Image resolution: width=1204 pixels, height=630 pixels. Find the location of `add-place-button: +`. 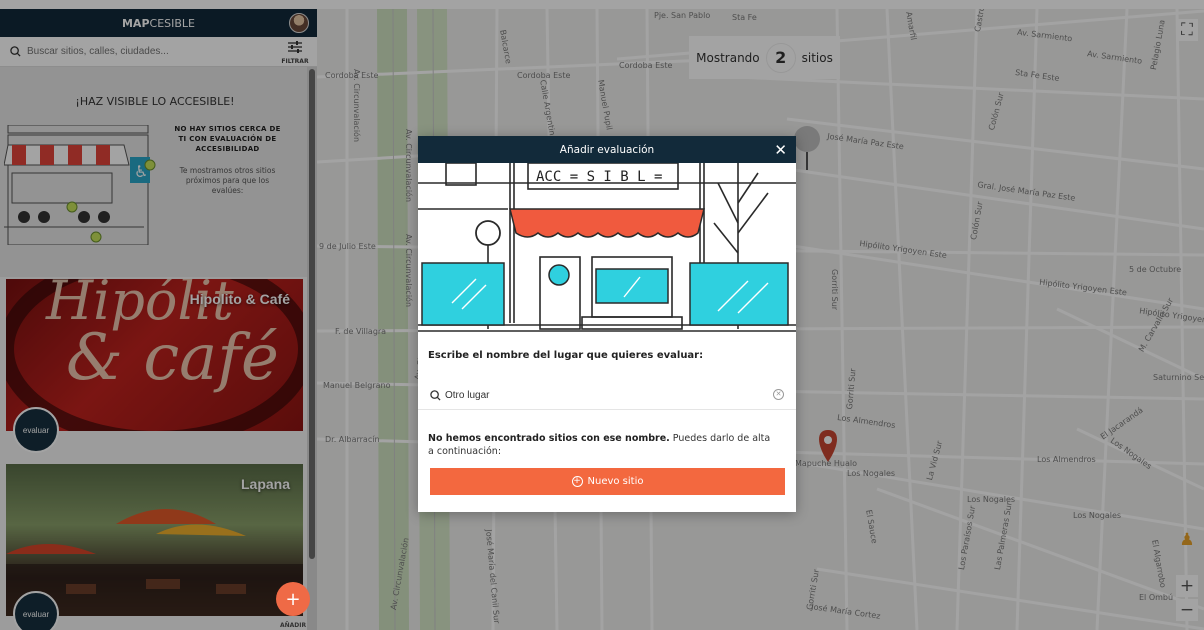

add-place-button: + is located at coordinates (293, 599).